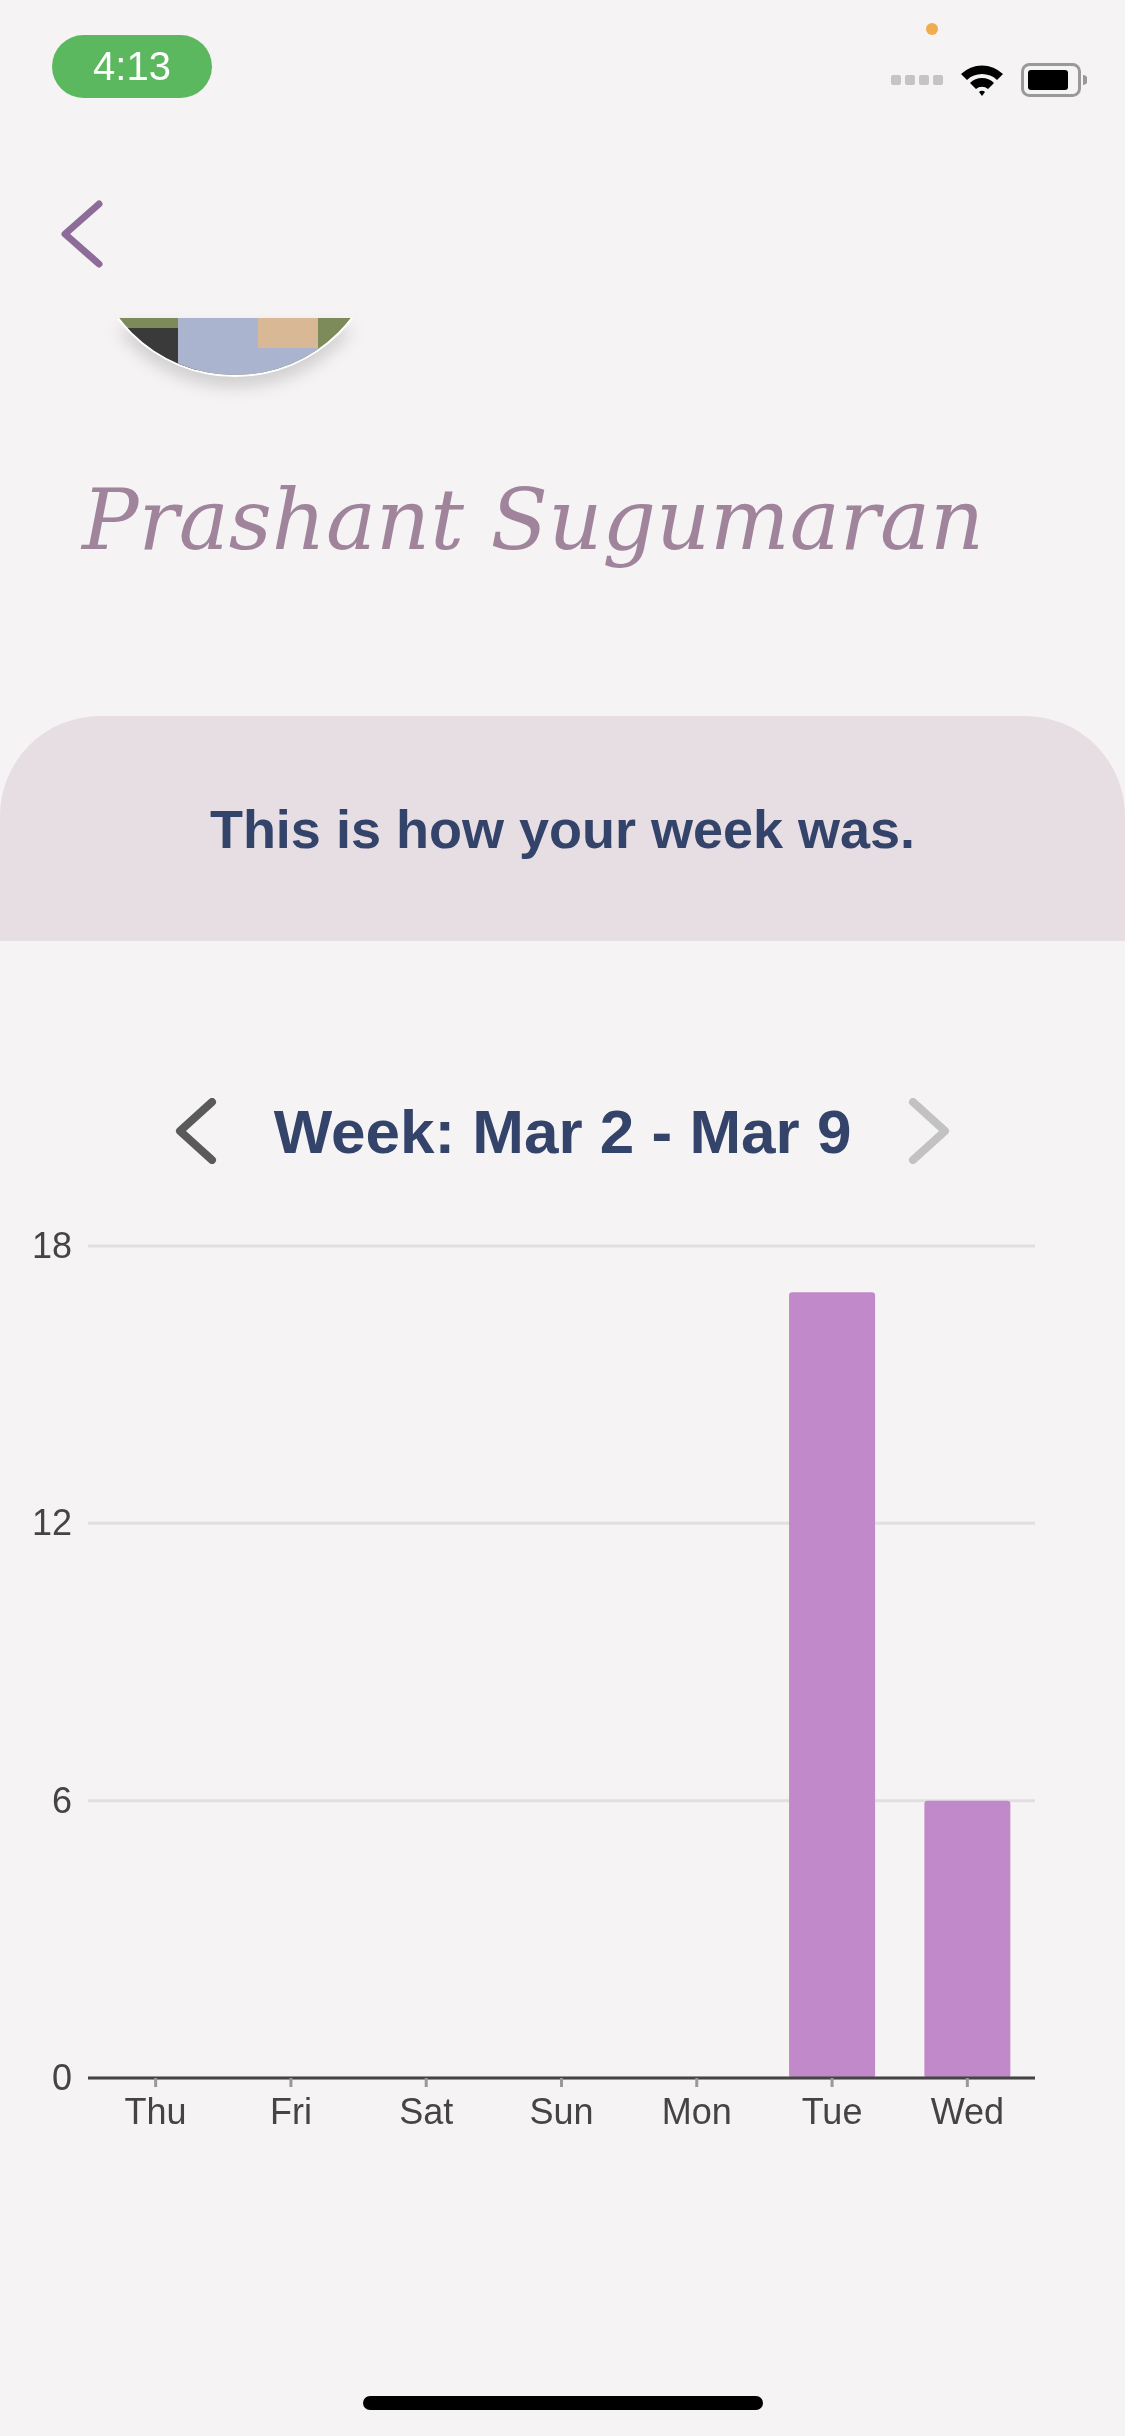 The width and height of the screenshot is (1125, 2436). Describe the element at coordinates (562, 828) in the screenshot. I see `summary-title: This is how your week was.` at that location.